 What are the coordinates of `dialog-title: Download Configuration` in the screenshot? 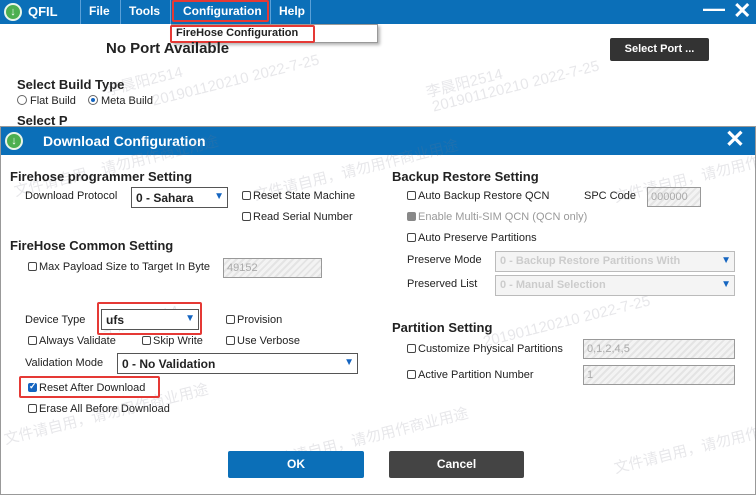 It's located at (124, 141).